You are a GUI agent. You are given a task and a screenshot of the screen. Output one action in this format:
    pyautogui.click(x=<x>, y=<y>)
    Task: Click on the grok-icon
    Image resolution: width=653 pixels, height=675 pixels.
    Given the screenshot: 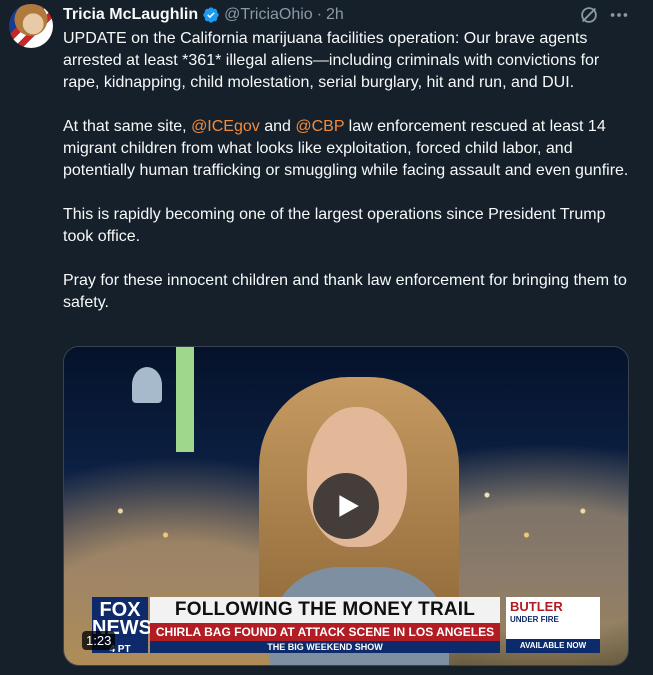 What is the action you would take?
    pyautogui.click(x=589, y=15)
    